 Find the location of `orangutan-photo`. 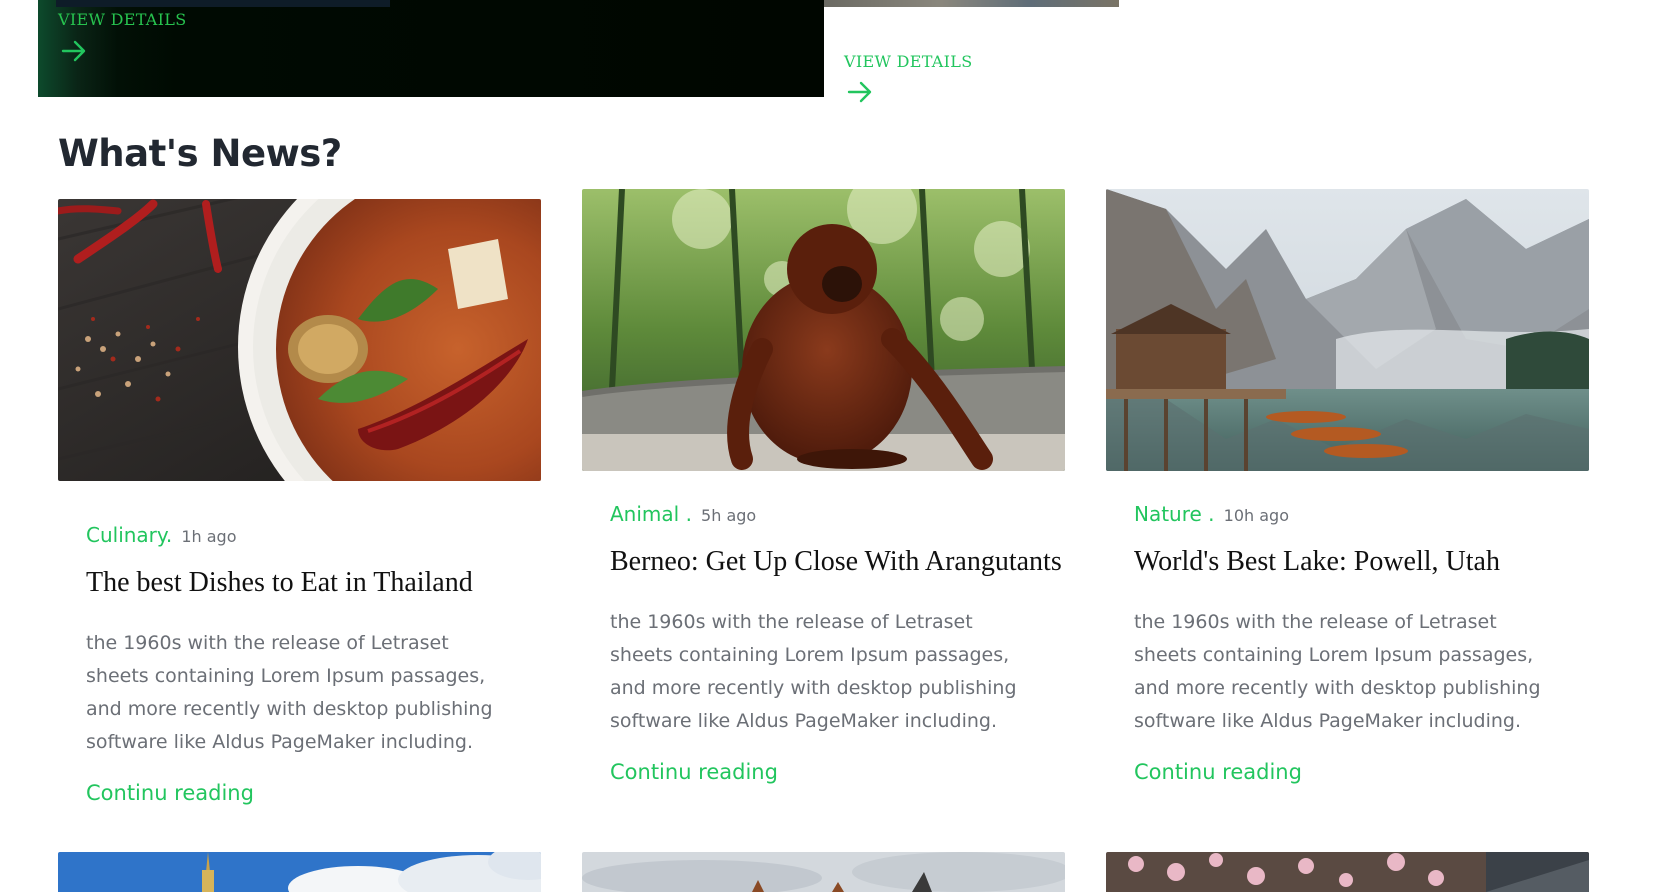

orangutan-photo is located at coordinates (823, 330).